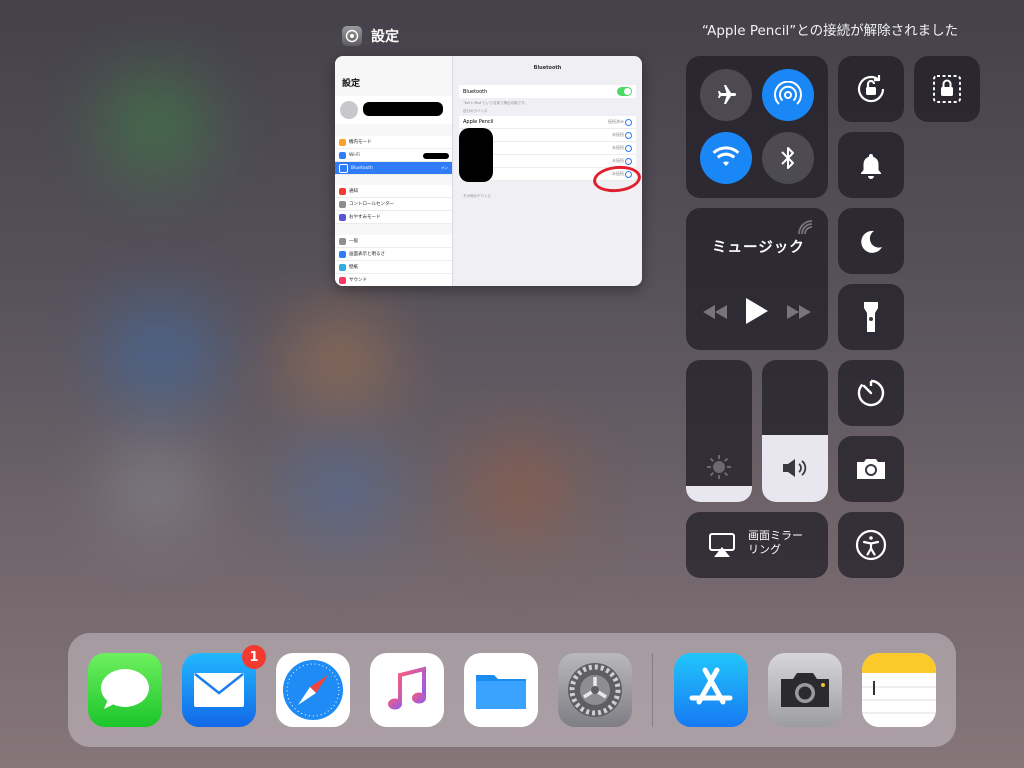 The height and width of the screenshot is (768, 1024). I want to click on airdrop-icon, so click(788, 93).